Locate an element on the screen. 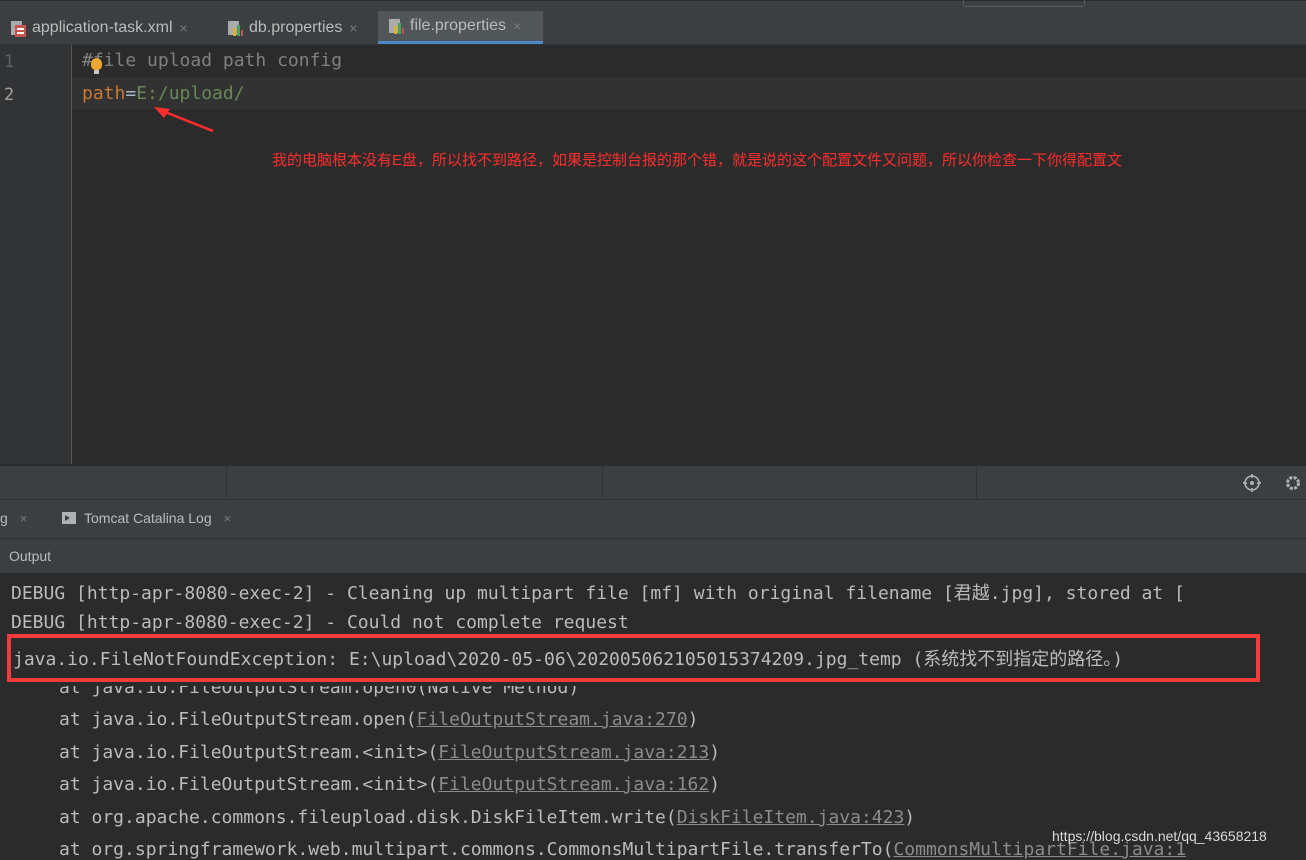 This screenshot has height=860, width=1306. tab-label: file.properties is located at coordinates (458, 25).